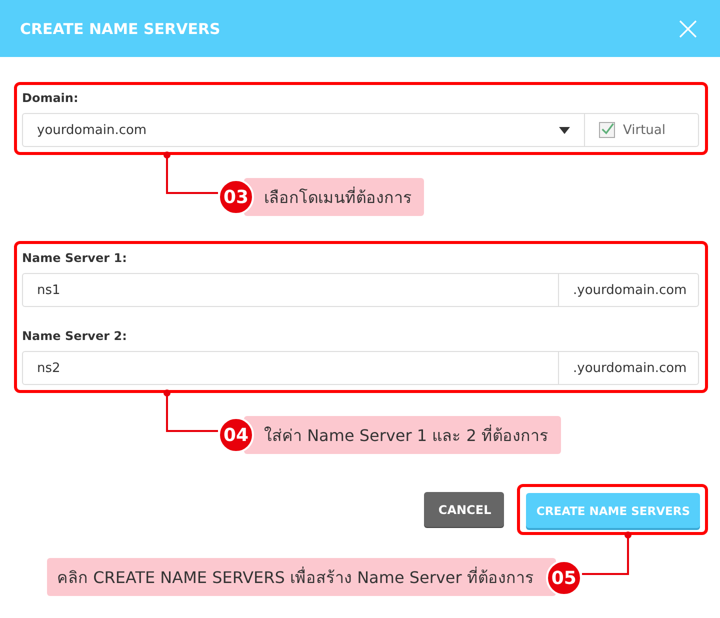  I want to click on name-server-label: Name Server 2:, so click(75, 336).